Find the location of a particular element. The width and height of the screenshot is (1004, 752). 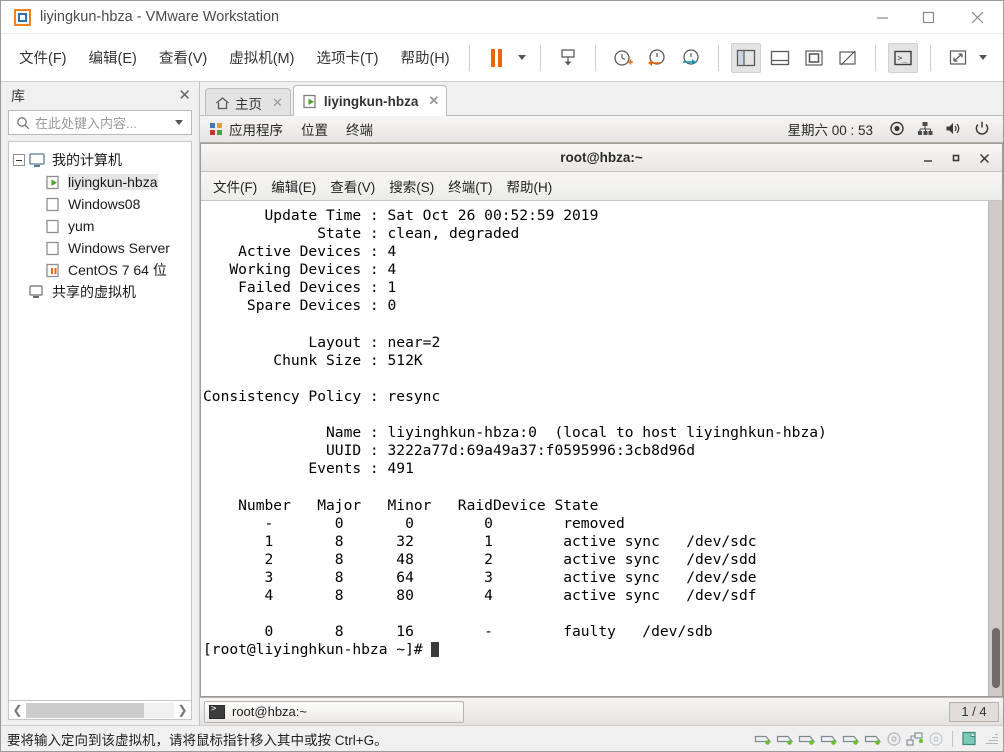

chevron-right-icon: ❯ is located at coordinates (182, 710).